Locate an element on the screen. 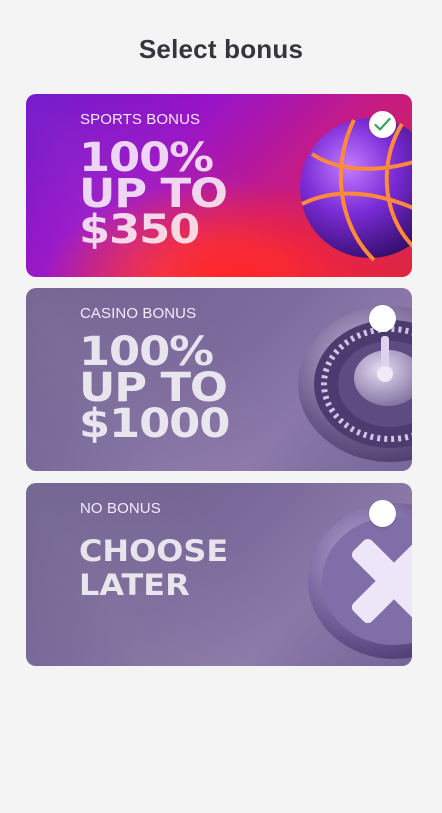 The width and height of the screenshot is (442, 813). headline-line: LATER is located at coordinates (134, 585).